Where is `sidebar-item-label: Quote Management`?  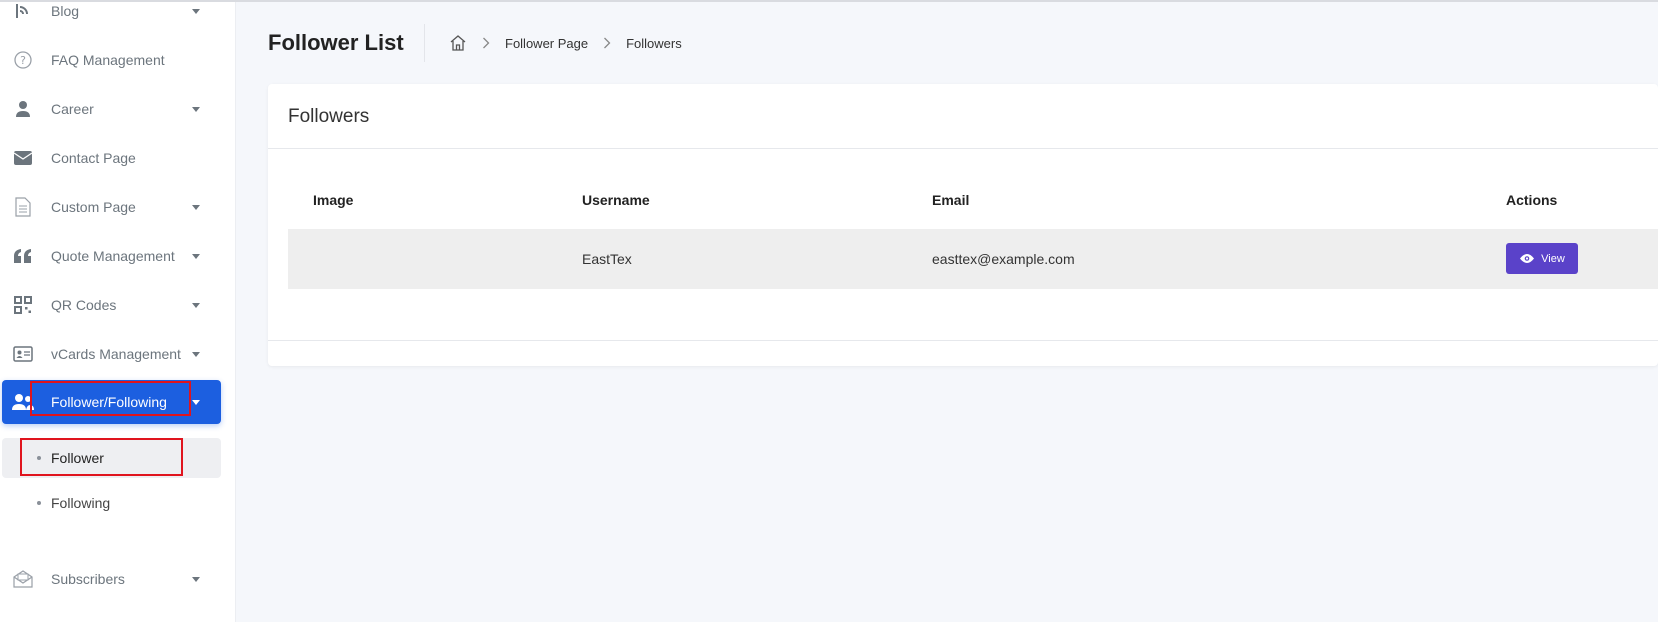 sidebar-item-label: Quote Management is located at coordinates (113, 256).